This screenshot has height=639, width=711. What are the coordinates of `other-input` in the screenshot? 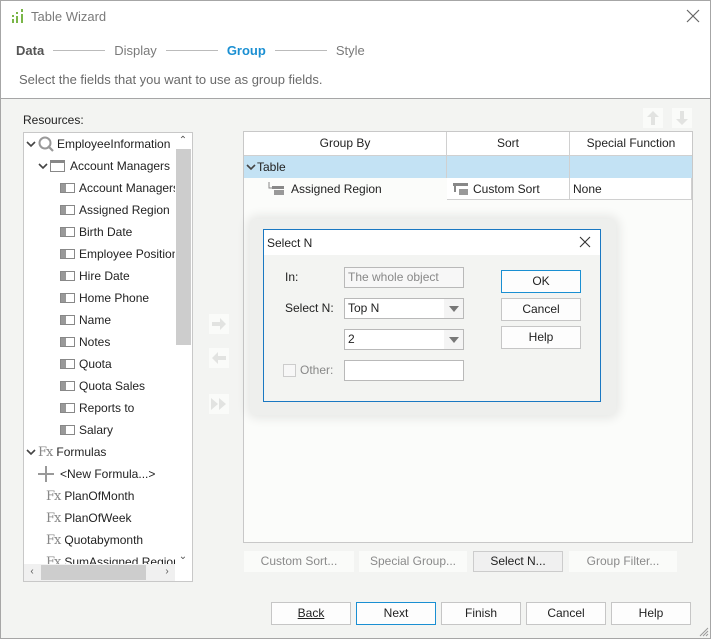 It's located at (404, 370).